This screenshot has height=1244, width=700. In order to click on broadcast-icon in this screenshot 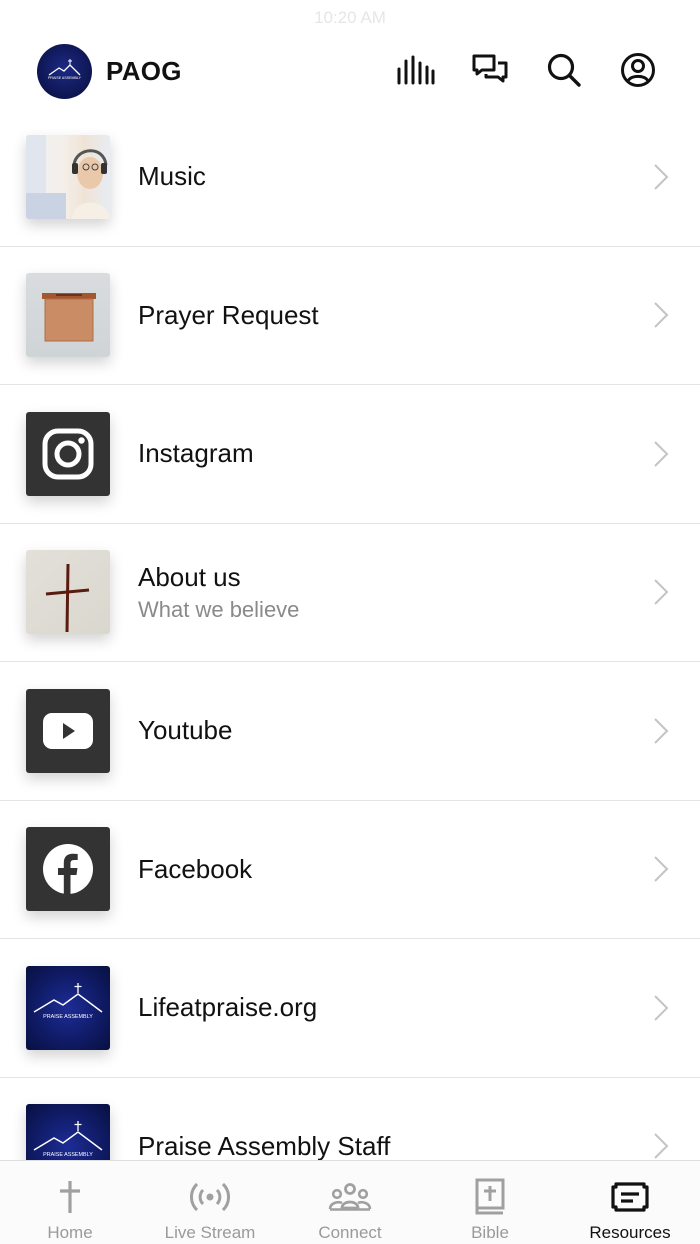, I will do `click(210, 1197)`.